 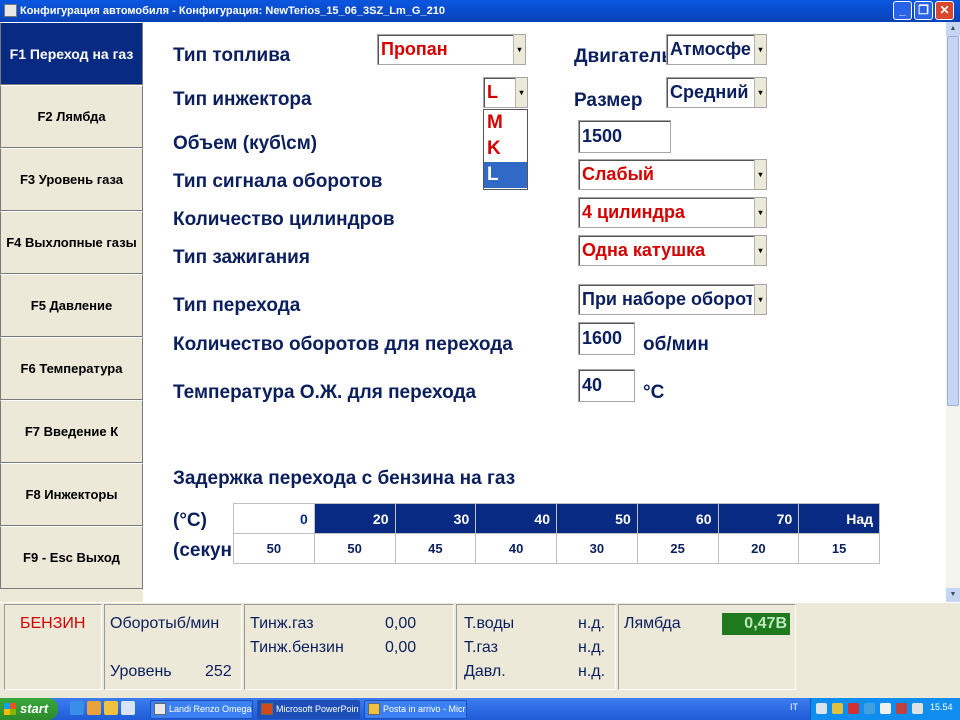 What do you see at coordinates (201, 709) in the screenshot?
I see `taskbar-item-landi-renzo: Landi Renzo Omegas` at bounding box center [201, 709].